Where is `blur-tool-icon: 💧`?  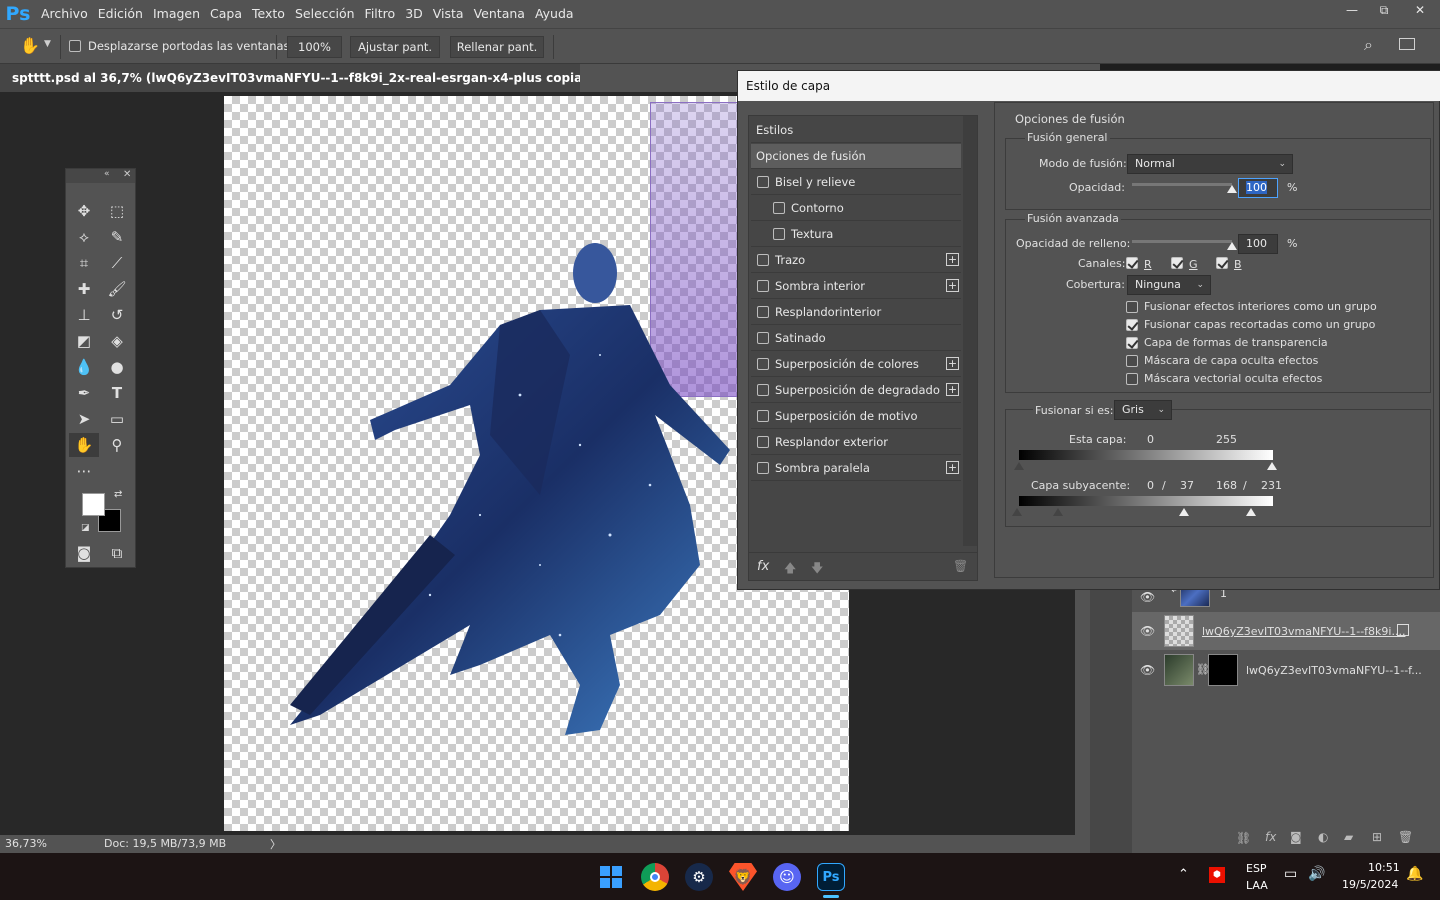 blur-tool-icon: 💧 is located at coordinates (84, 367).